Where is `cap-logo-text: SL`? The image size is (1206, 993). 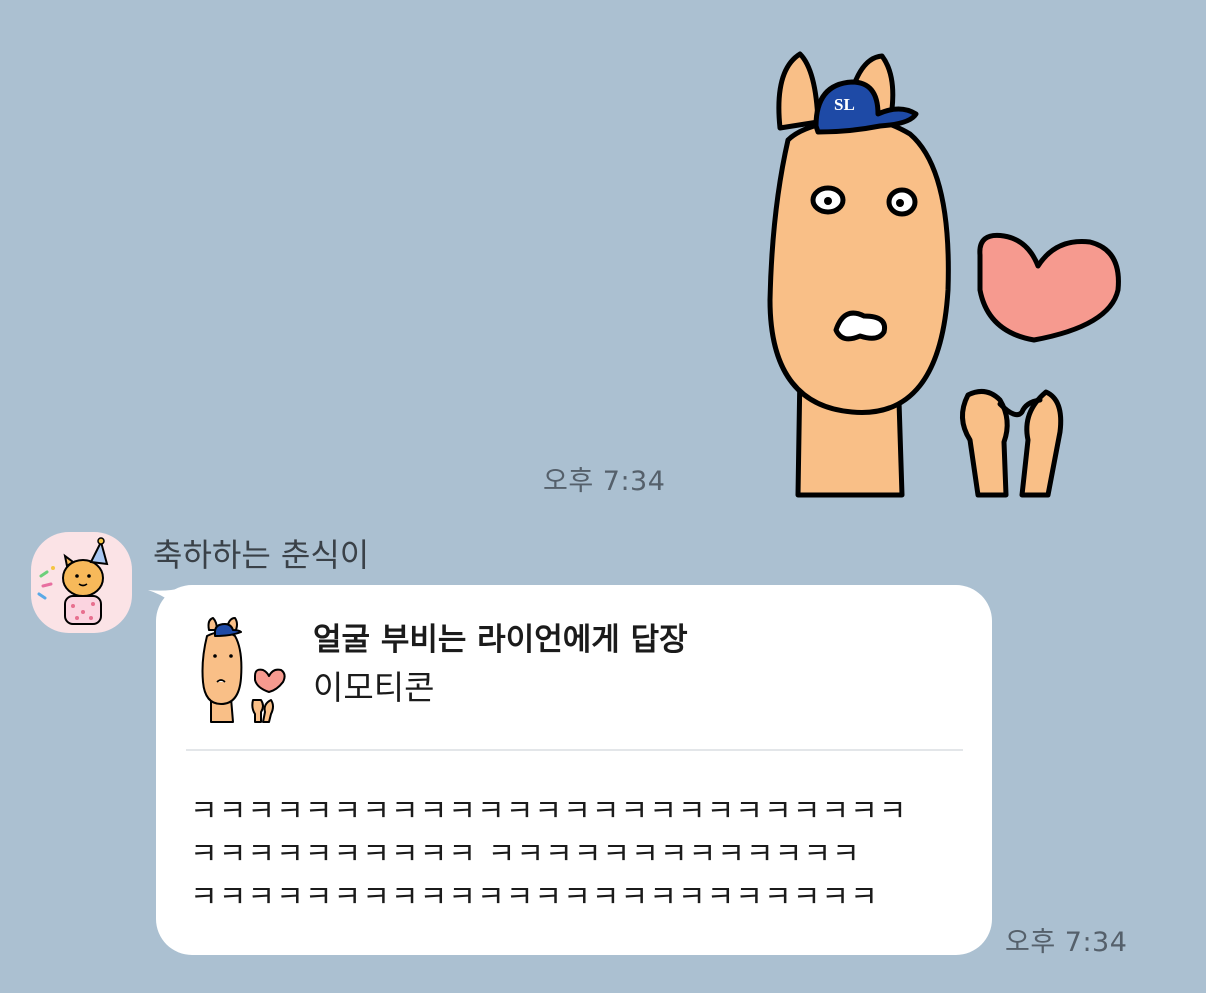
cap-logo-text: SL is located at coordinates (844, 104).